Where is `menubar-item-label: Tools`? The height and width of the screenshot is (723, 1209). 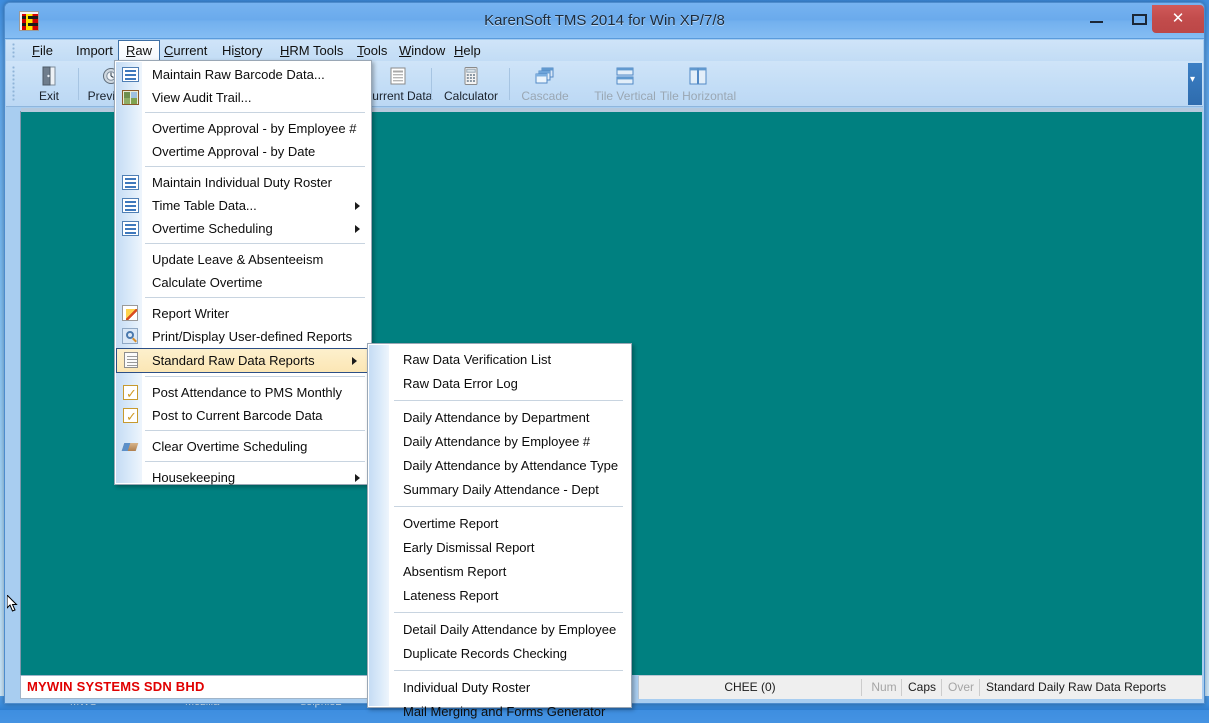 menubar-item-label: Tools is located at coordinates (372, 50).